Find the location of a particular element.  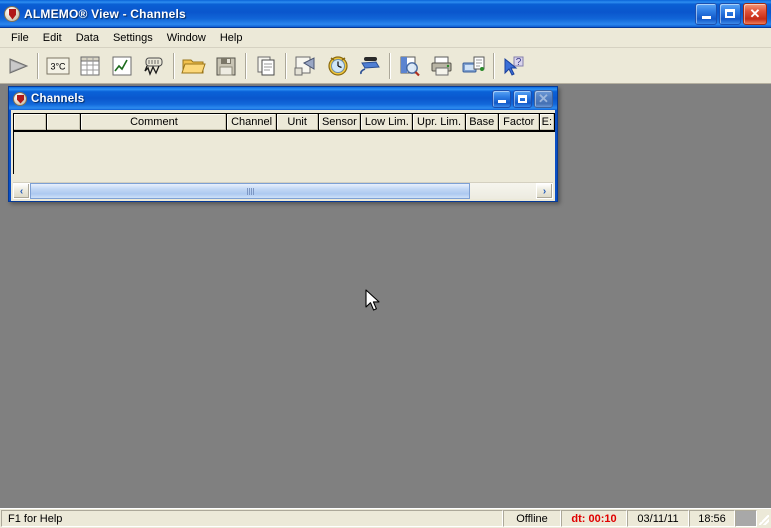

menu-item-help: Help is located at coordinates (231, 38).